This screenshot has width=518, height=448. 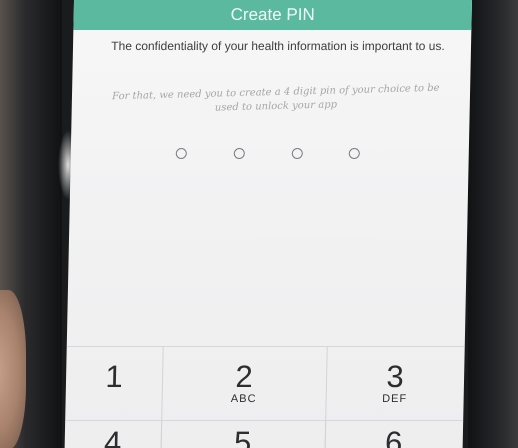 What do you see at coordinates (395, 376) in the screenshot?
I see `key-3-digit: 3` at bounding box center [395, 376].